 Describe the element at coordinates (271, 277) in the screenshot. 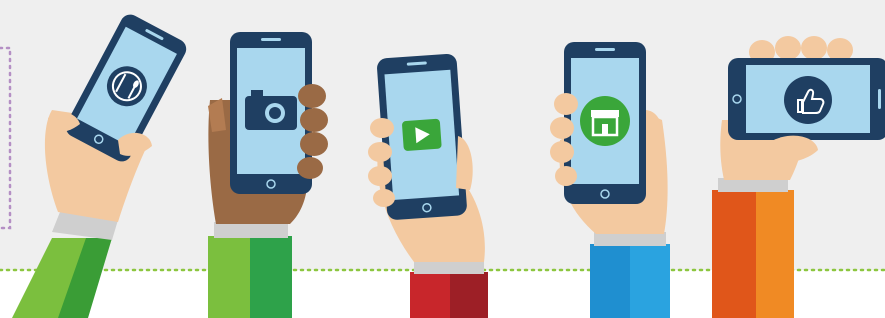

I see `sleeve-2-shade` at that location.